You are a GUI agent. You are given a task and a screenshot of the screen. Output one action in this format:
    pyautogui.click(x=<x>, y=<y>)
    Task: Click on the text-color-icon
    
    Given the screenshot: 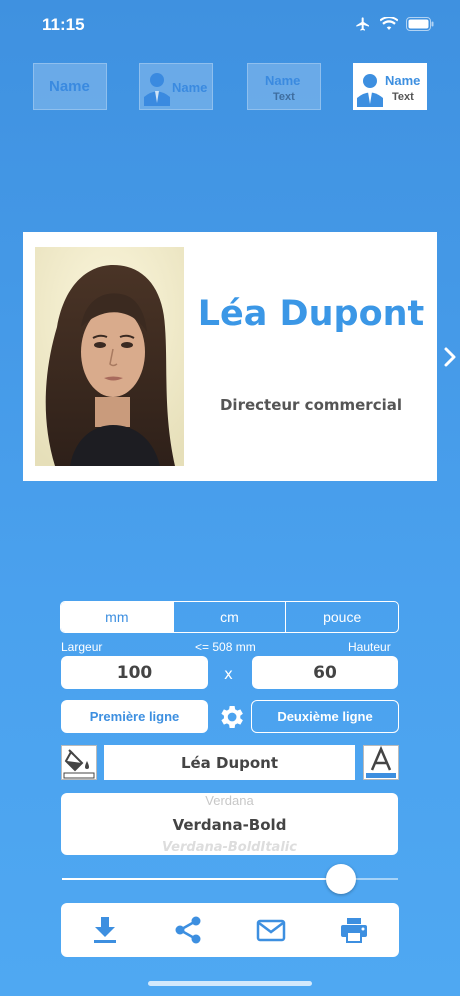 What is the action you would take?
    pyautogui.click(x=381, y=761)
    